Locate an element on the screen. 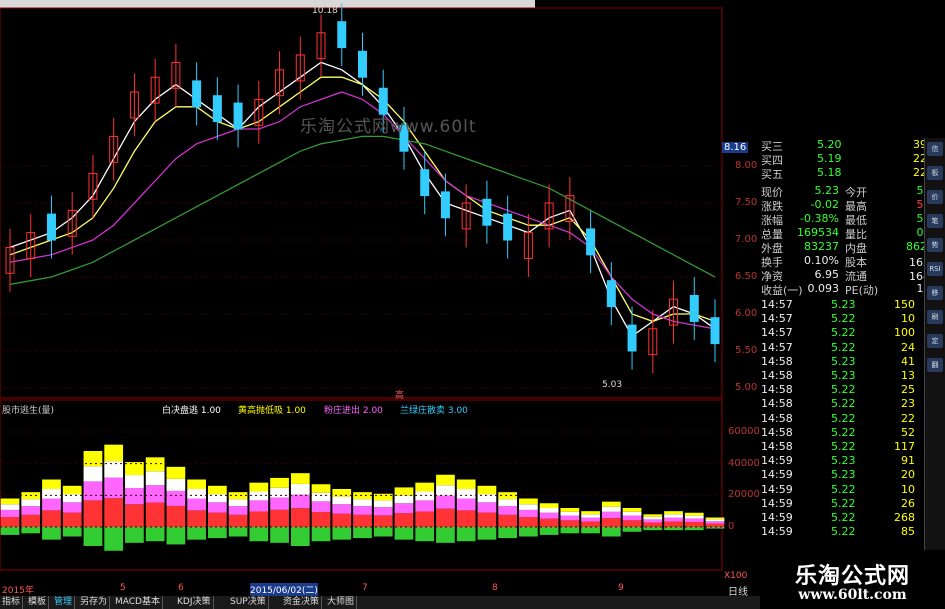 Image resolution: width=945 pixels, height=609 pixels. toolbar-button: 管理 is located at coordinates (64, 602).